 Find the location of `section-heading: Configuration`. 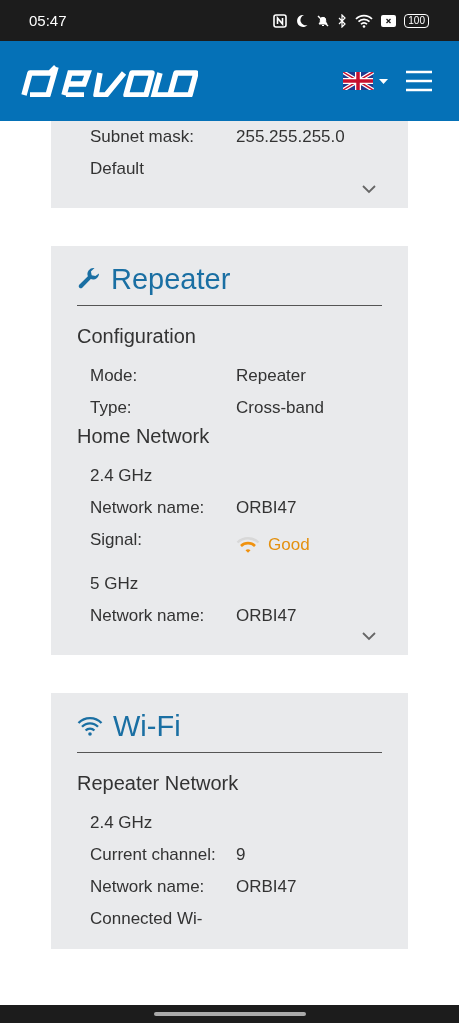

section-heading: Configuration is located at coordinates (137, 336).